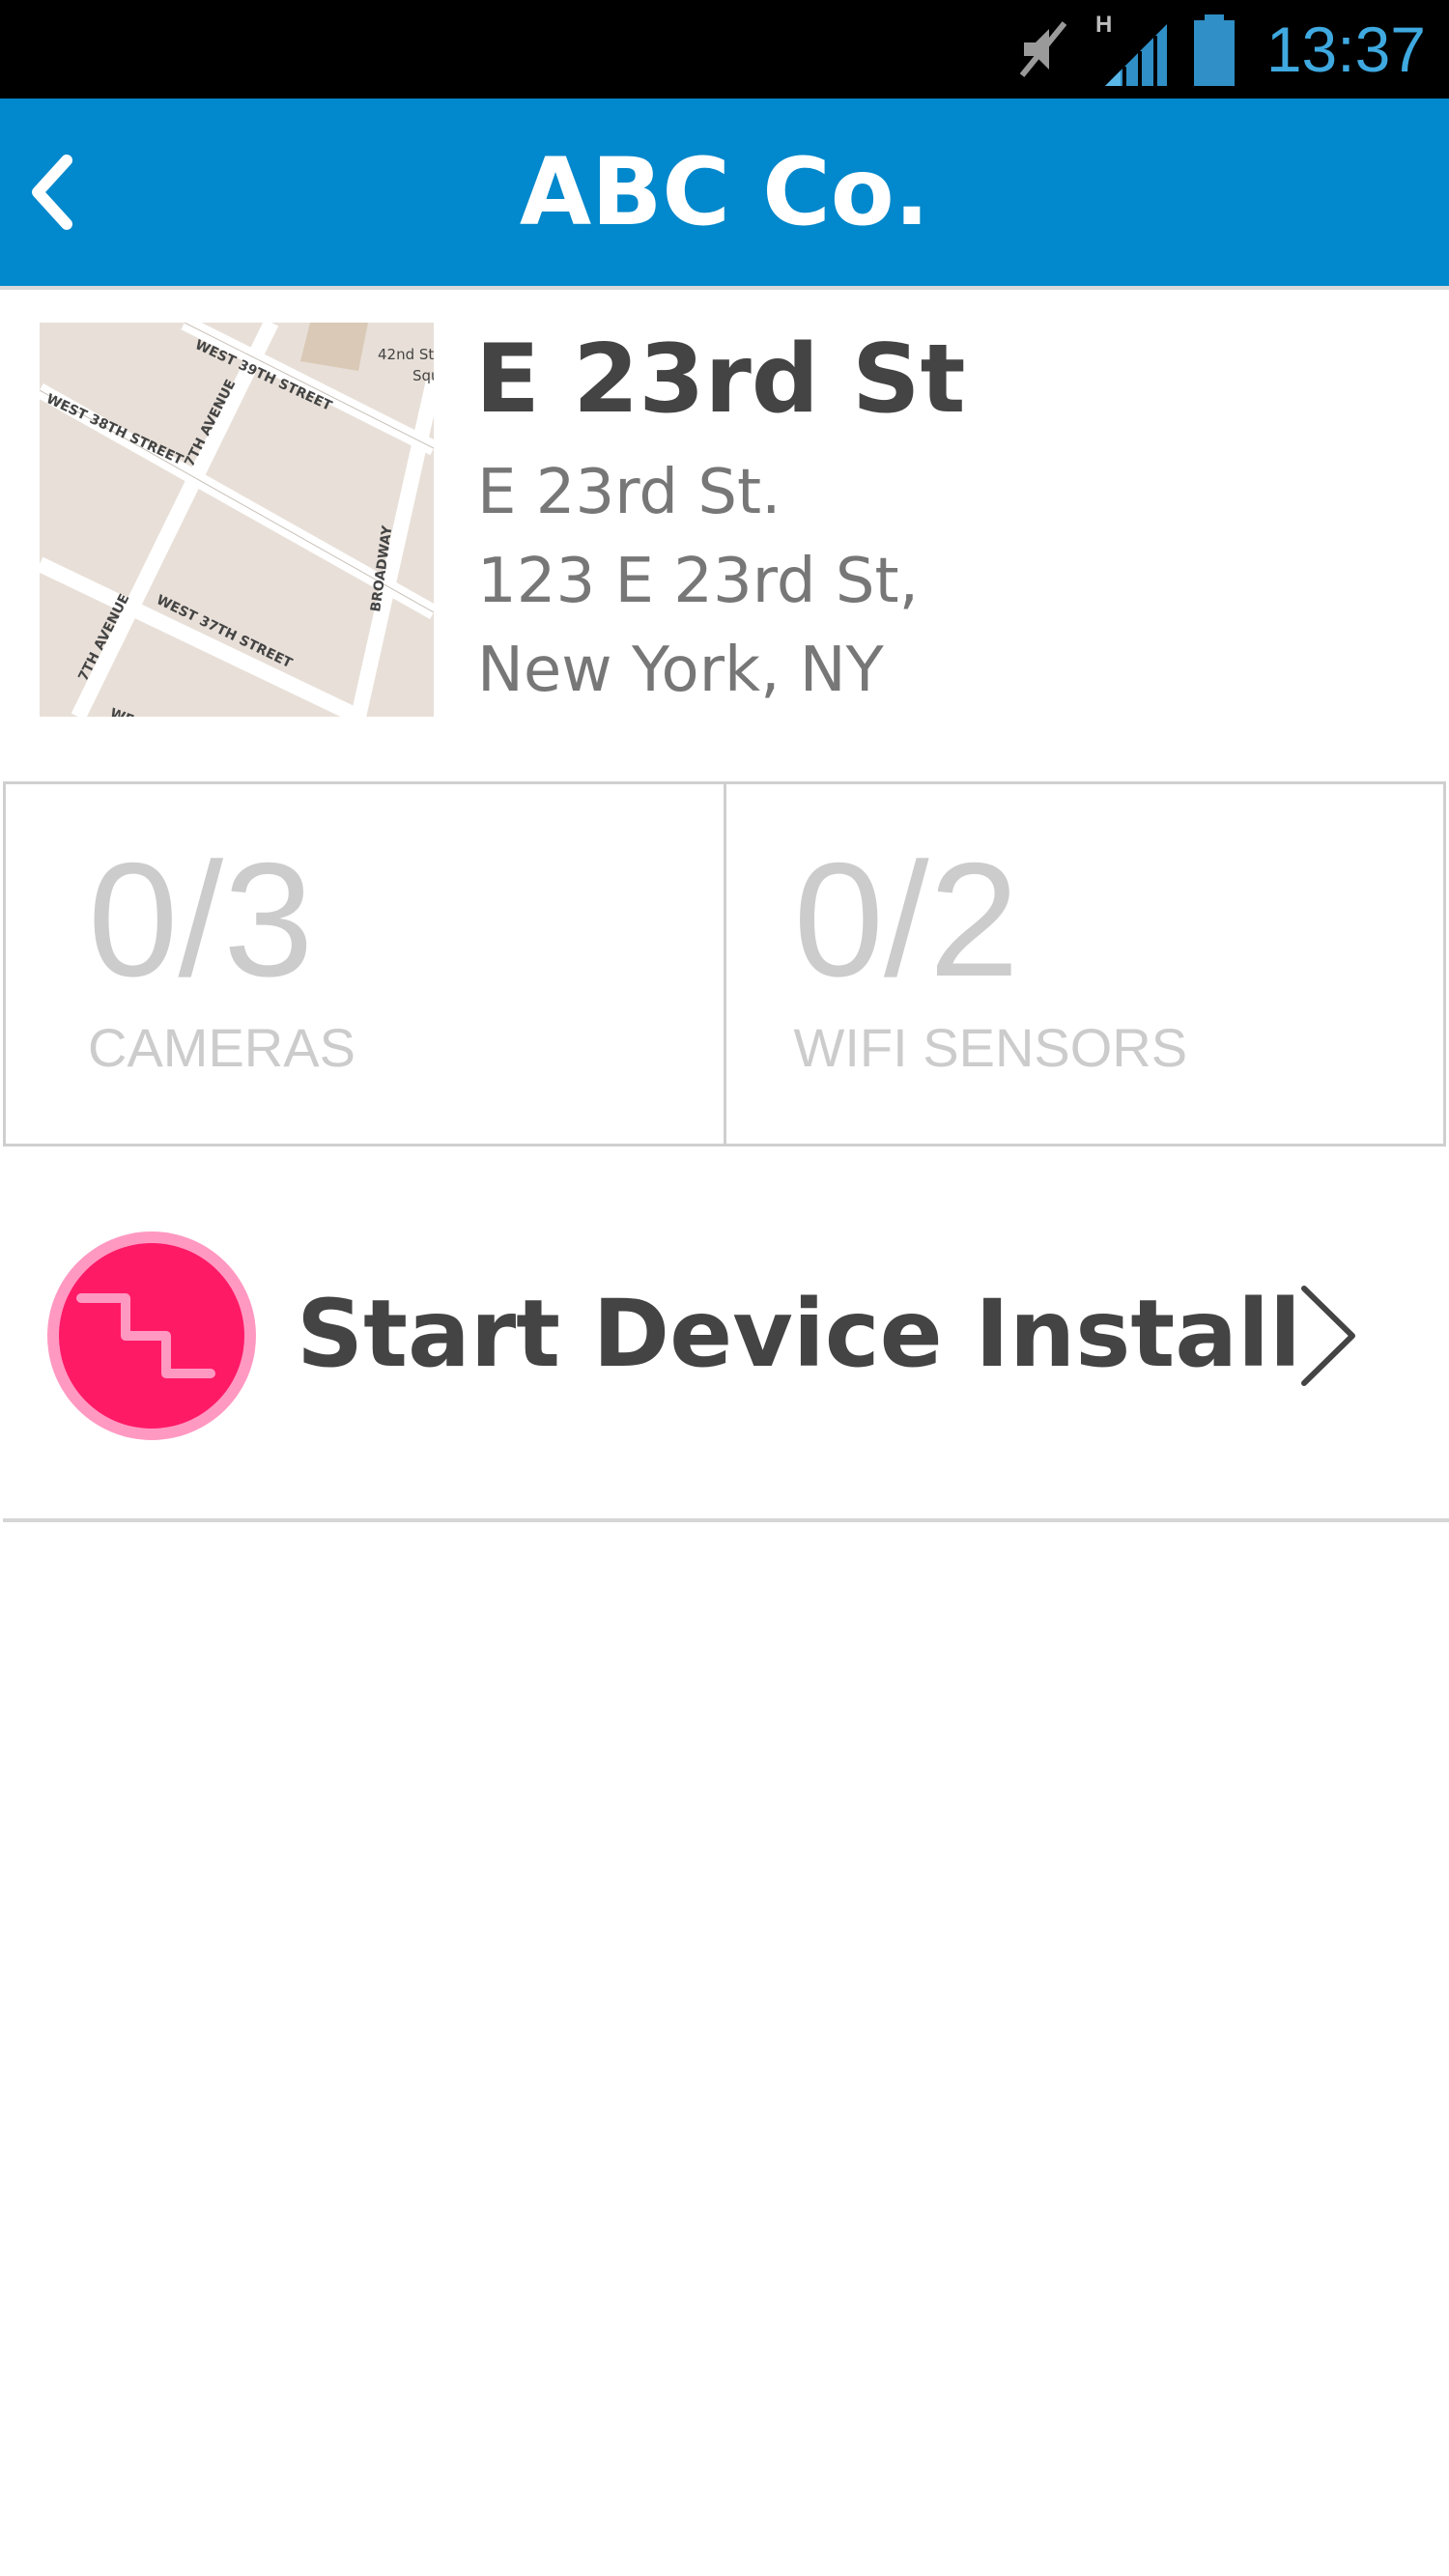  I want to click on chevron-left-icon, so click(52, 192).